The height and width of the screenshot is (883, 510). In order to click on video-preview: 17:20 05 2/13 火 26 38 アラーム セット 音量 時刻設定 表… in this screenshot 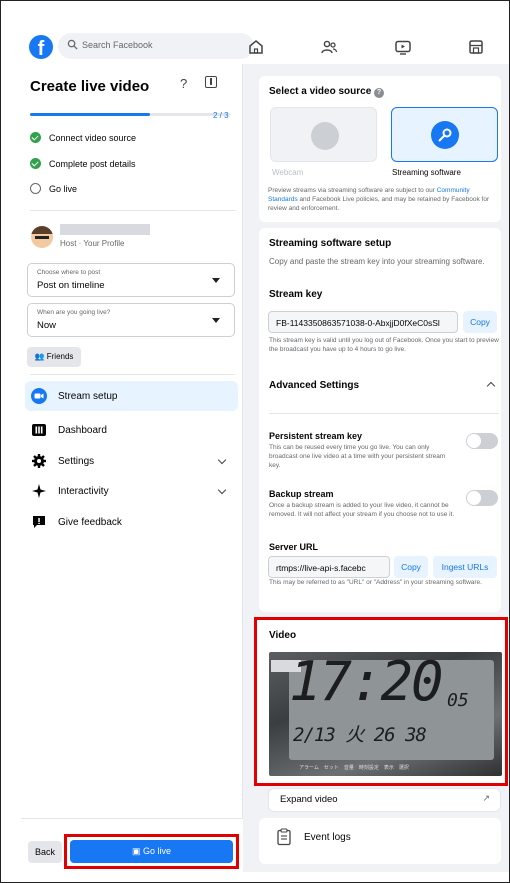, I will do `click(385, 714)`.